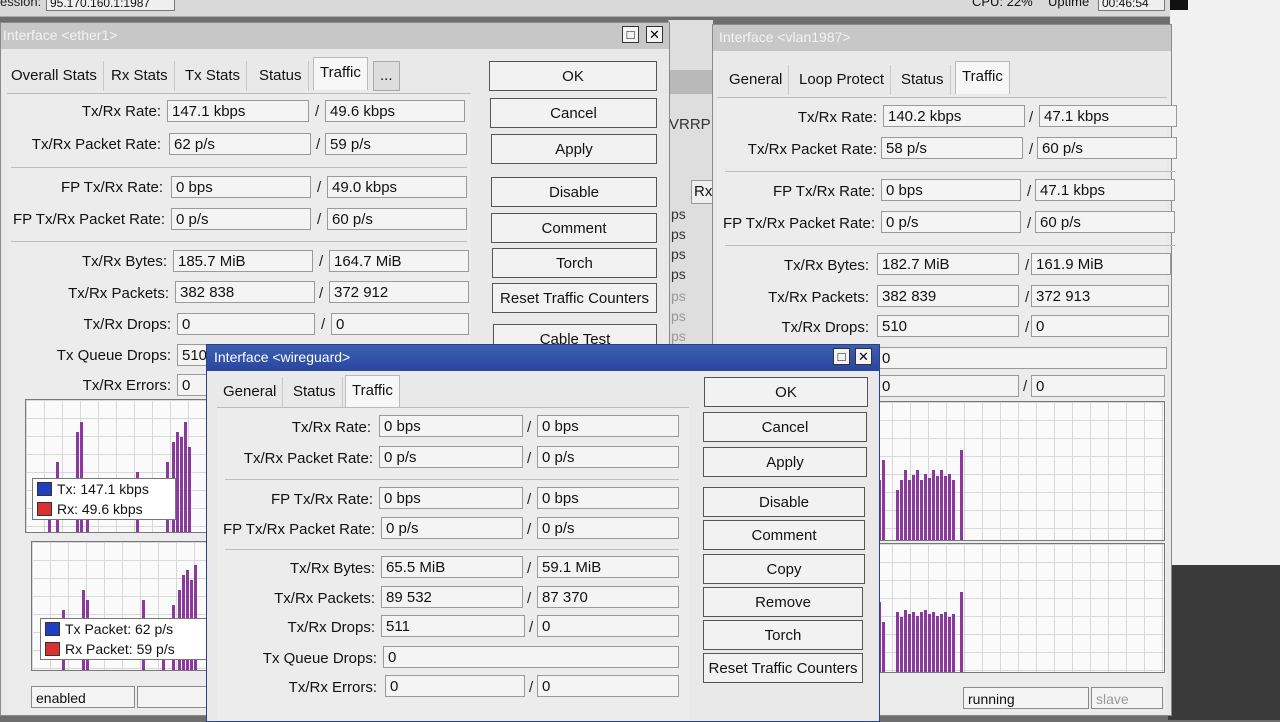 This screenshot has width=1280, height=722. I want to click on fp-tx-rate-field: 0 bps, so click(241, 187).